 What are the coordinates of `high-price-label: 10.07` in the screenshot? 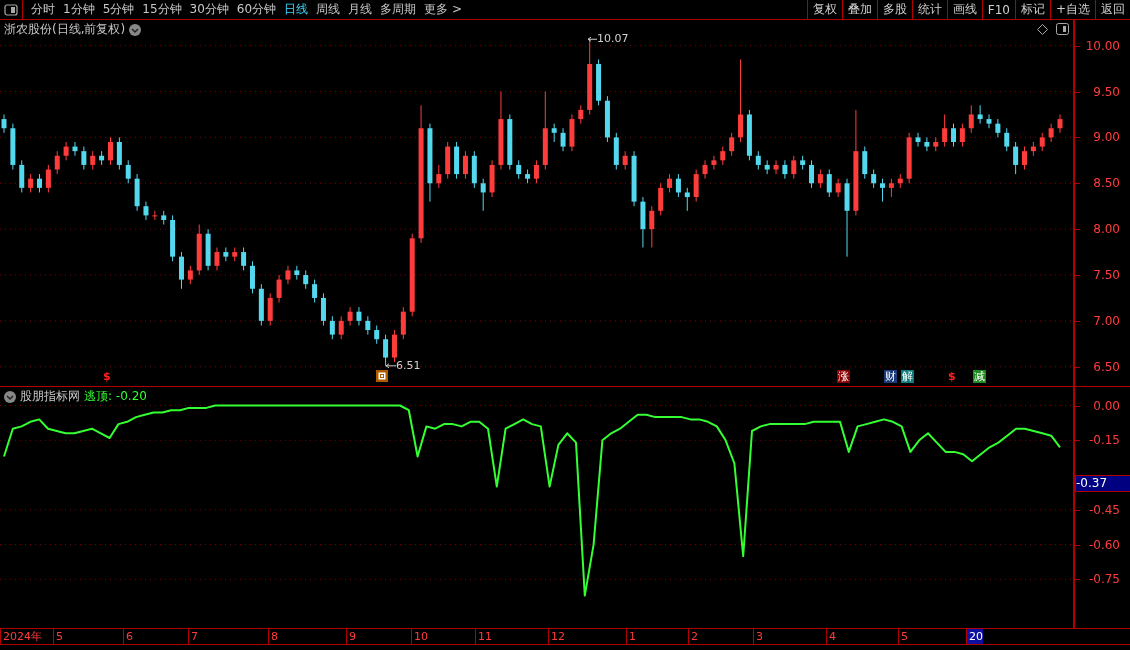 It's located at (613, 39).